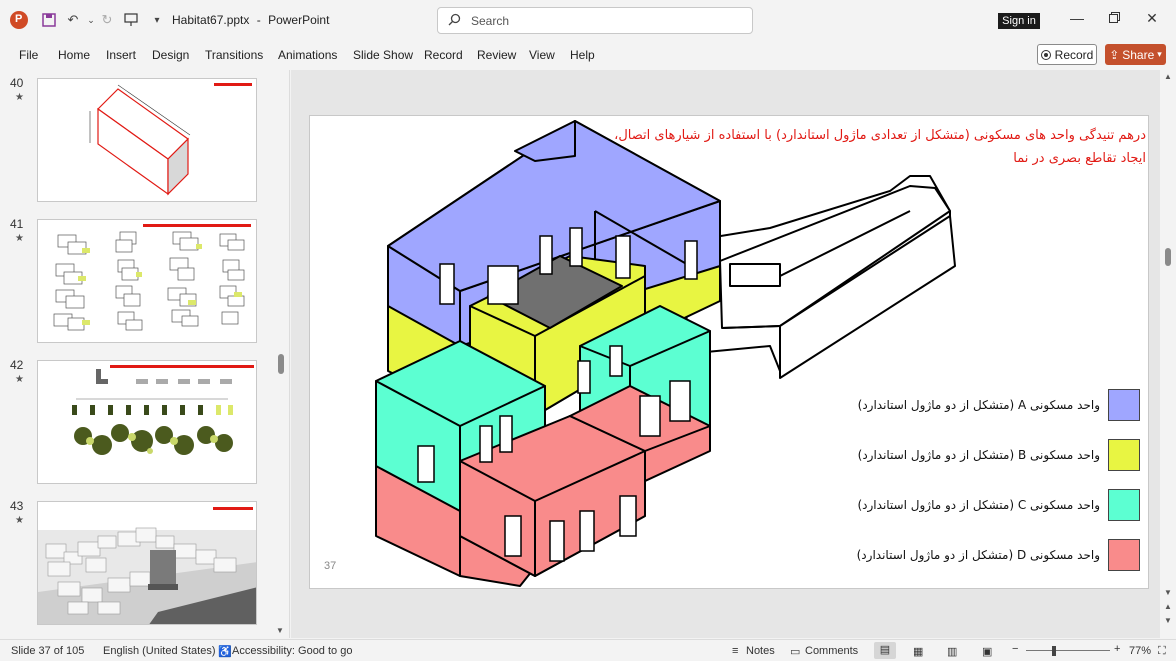 This screenshot has height=661, width=1176. Describe the element at coordinates (1019, 21) in the screenshot. I see `sign-in-button: Sign in` at that location.